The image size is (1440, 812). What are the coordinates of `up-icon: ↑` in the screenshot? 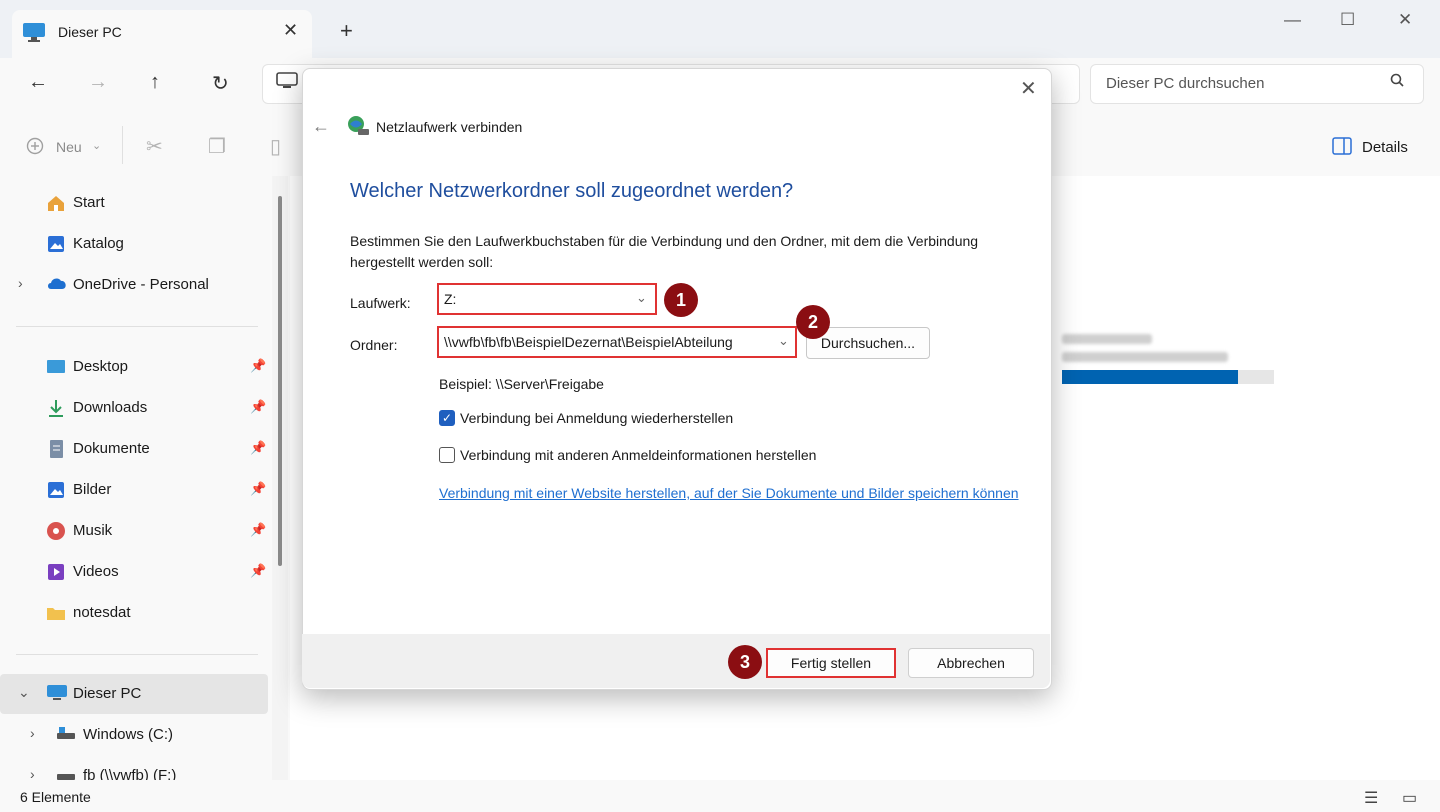 It's located at (155, 82).